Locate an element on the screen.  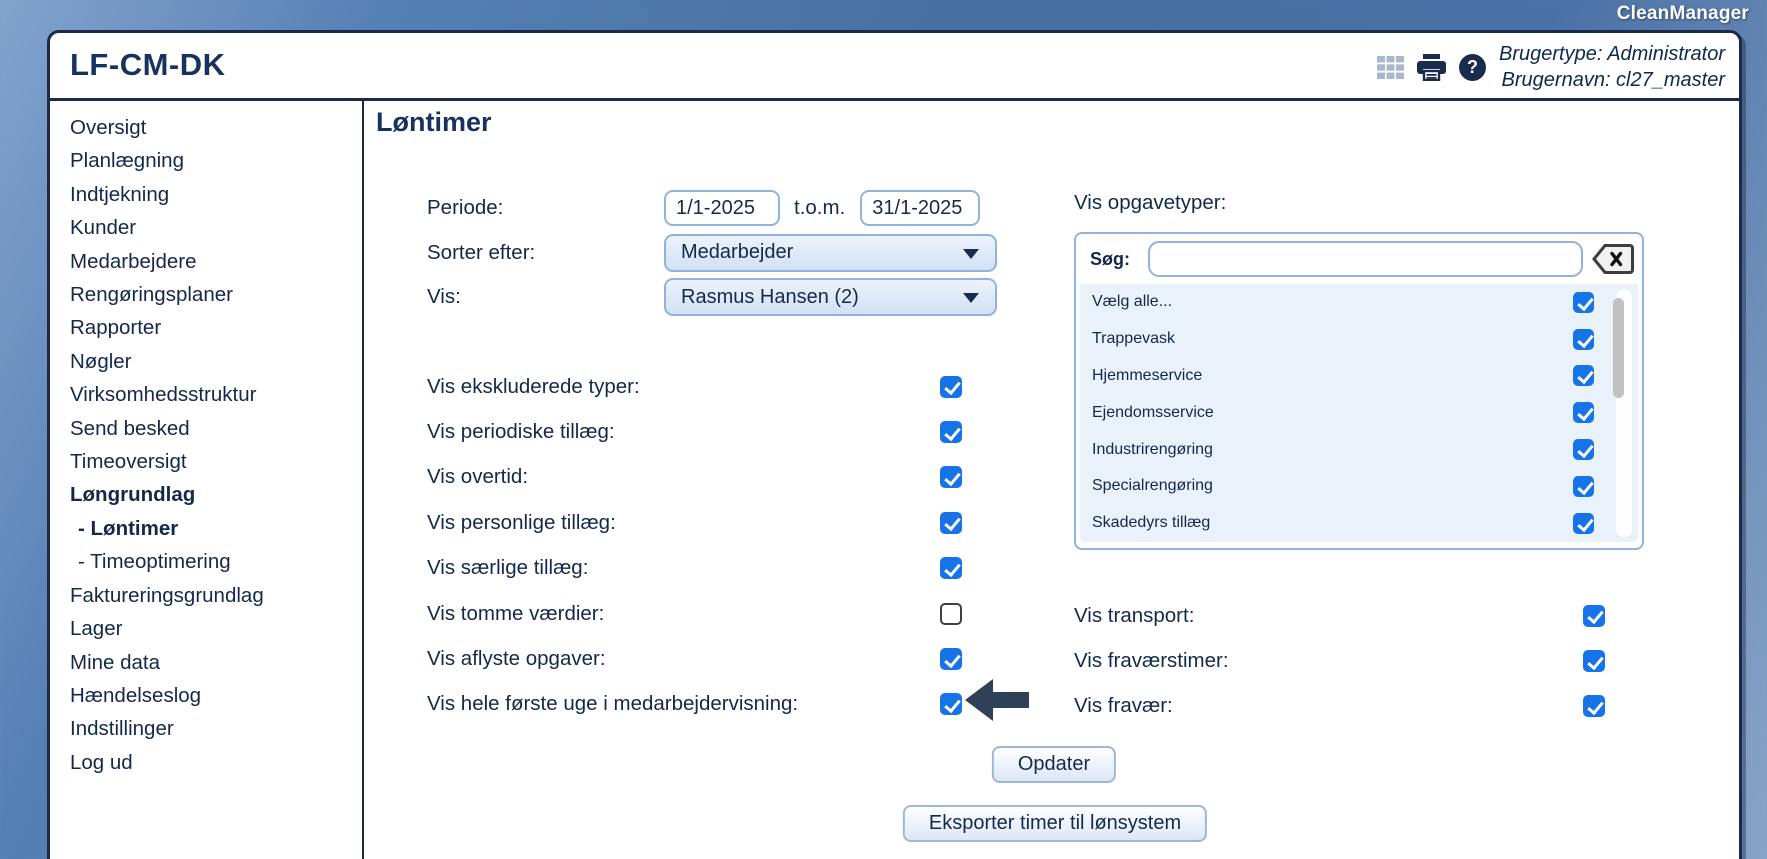
brand-logo-text: CleanManager is located at coordinates (1682, 13).